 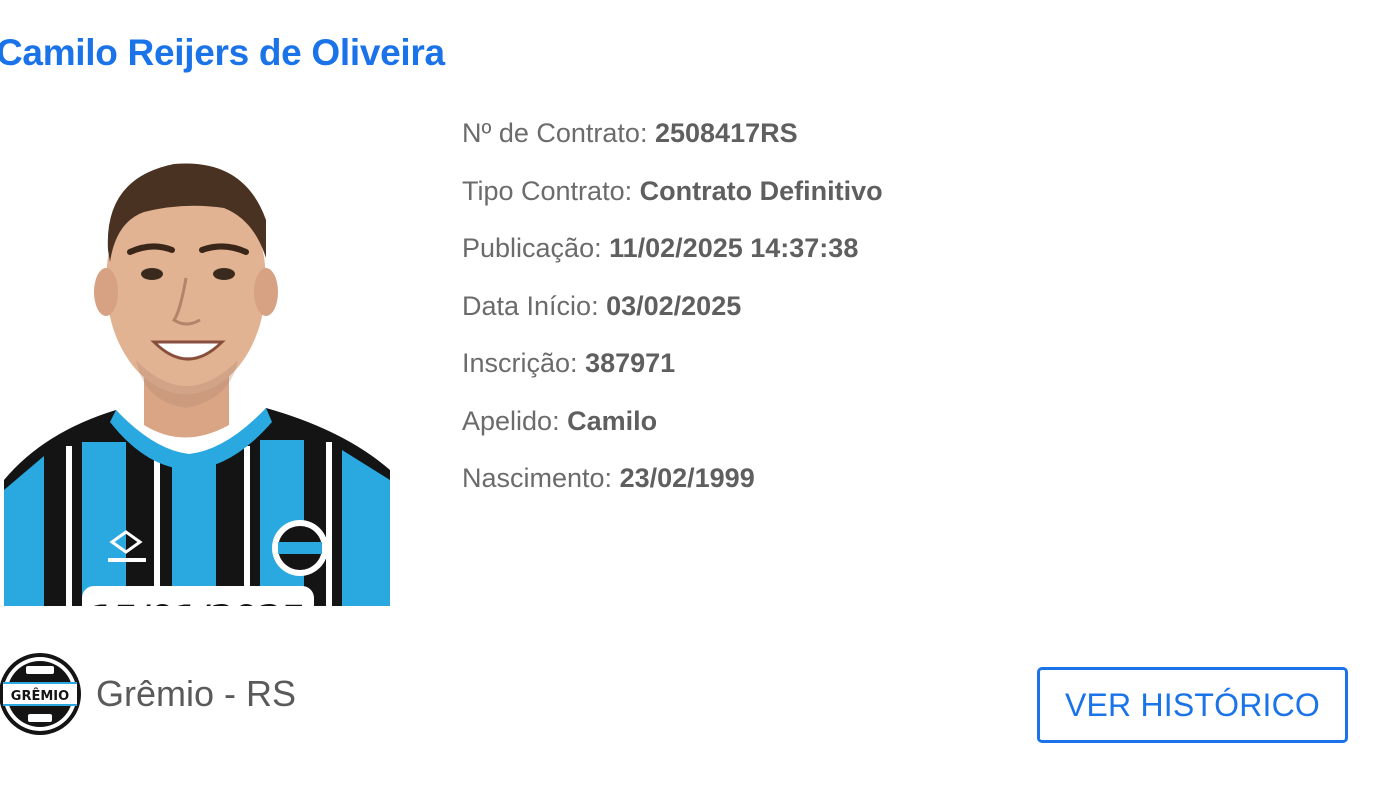 I want to click on club-crest-text: GRÊMIO, so click(x=40, y=696).